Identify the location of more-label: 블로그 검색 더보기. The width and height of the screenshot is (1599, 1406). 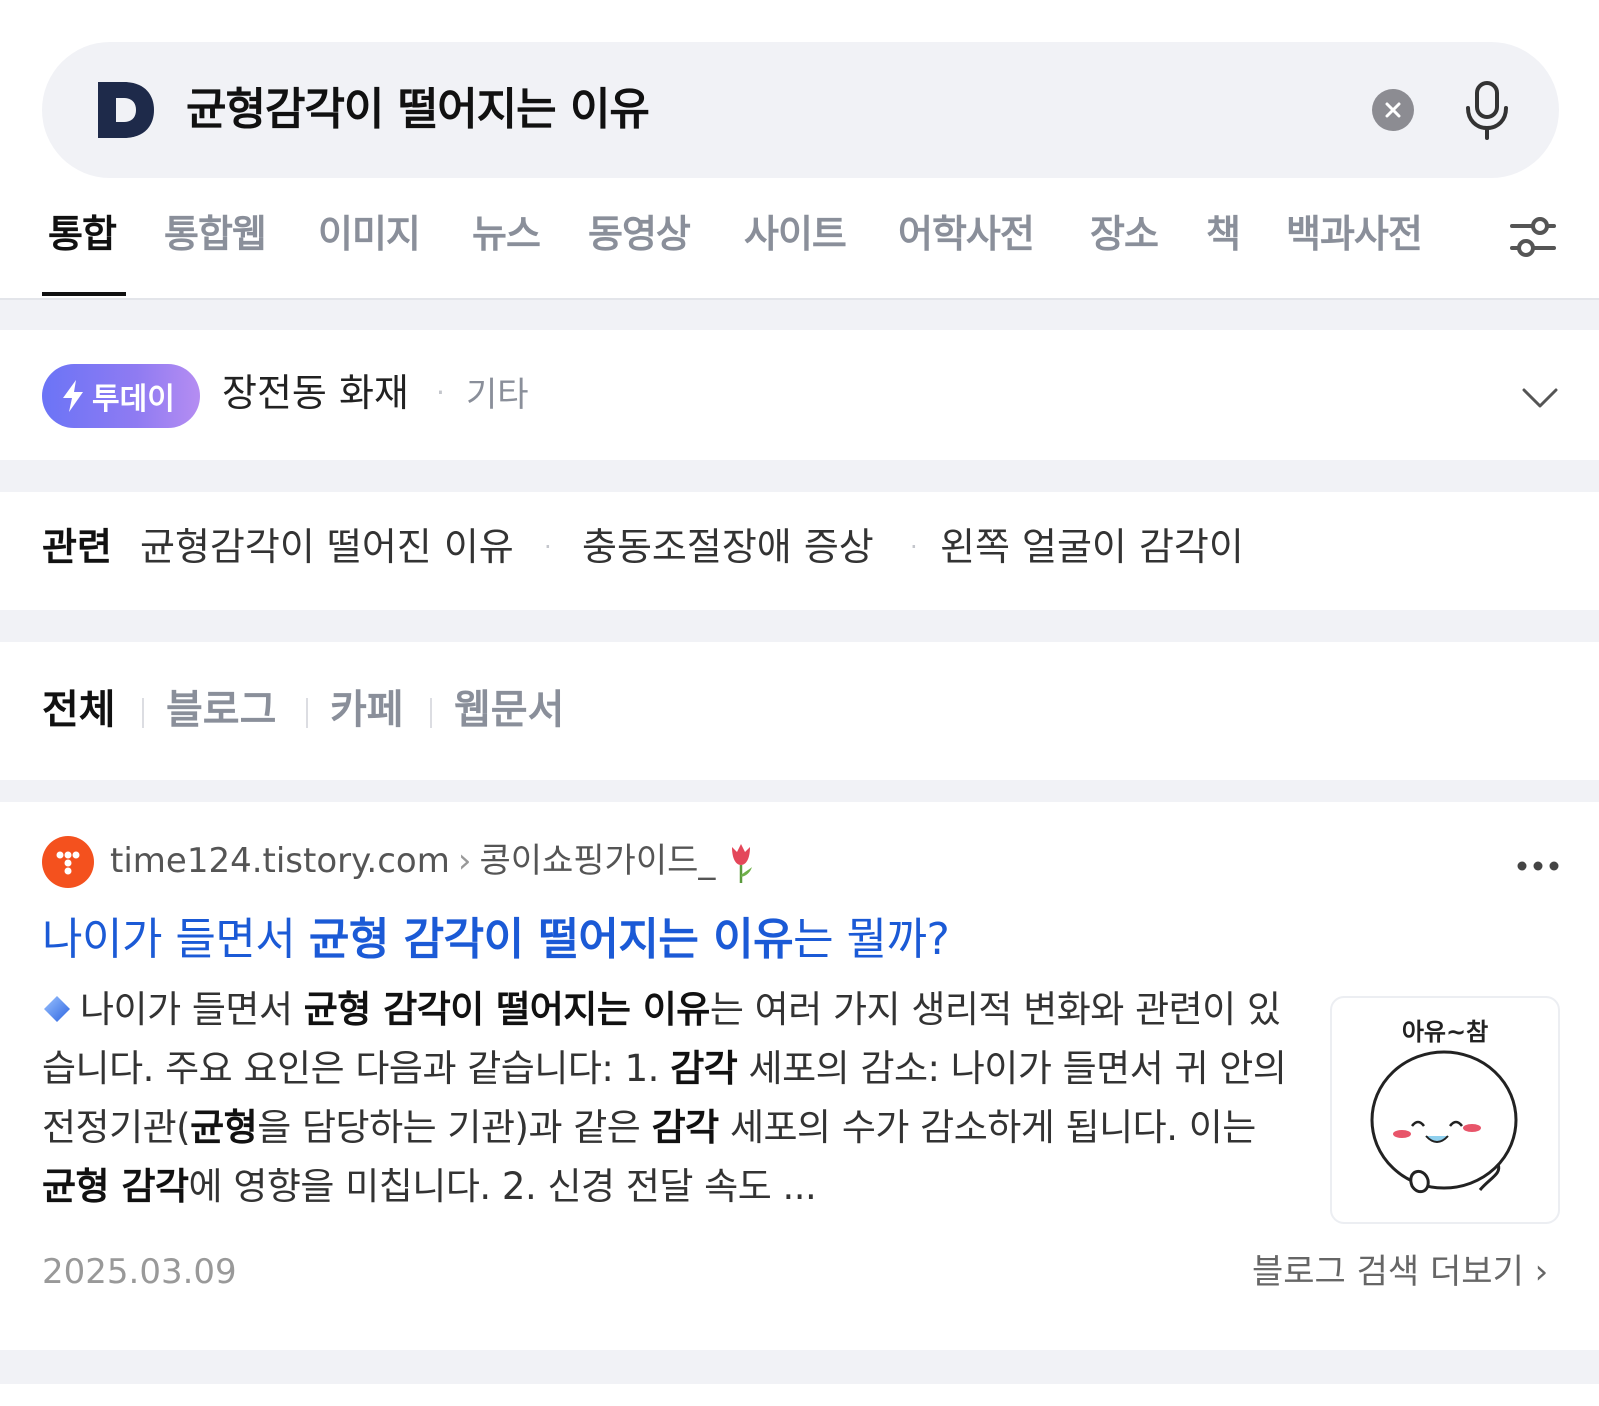
(1388, 1272).